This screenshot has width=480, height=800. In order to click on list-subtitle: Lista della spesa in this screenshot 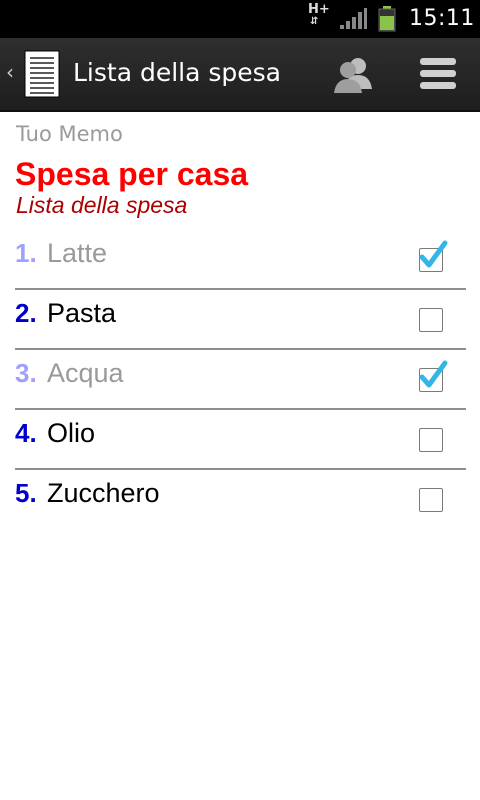, I will do `click(102, 205)`.